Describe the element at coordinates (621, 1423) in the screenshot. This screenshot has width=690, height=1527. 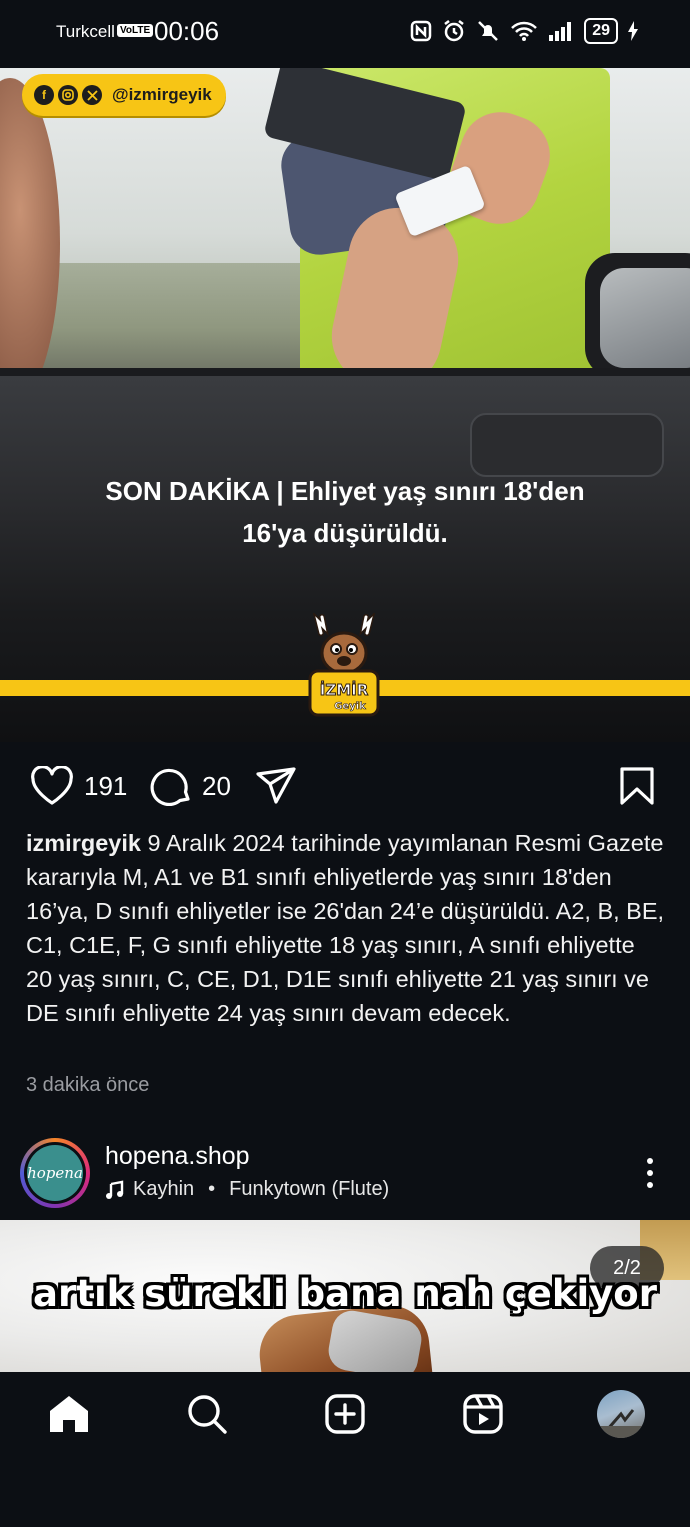
I see `profile-photo` at that location.